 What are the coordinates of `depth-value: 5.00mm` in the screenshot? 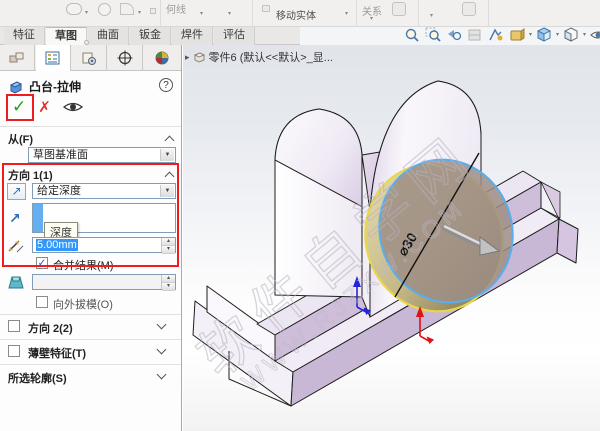 It's located at (57, 245).